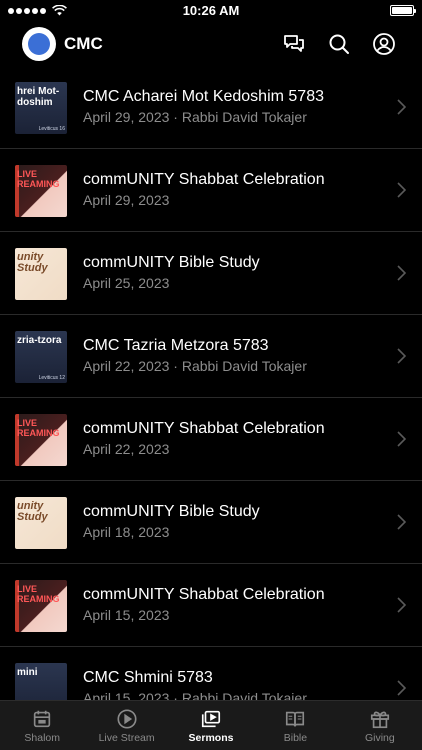 This screenshot has width=422, height=750. I want to click on tab-giving: Giving, so click(380, 725).